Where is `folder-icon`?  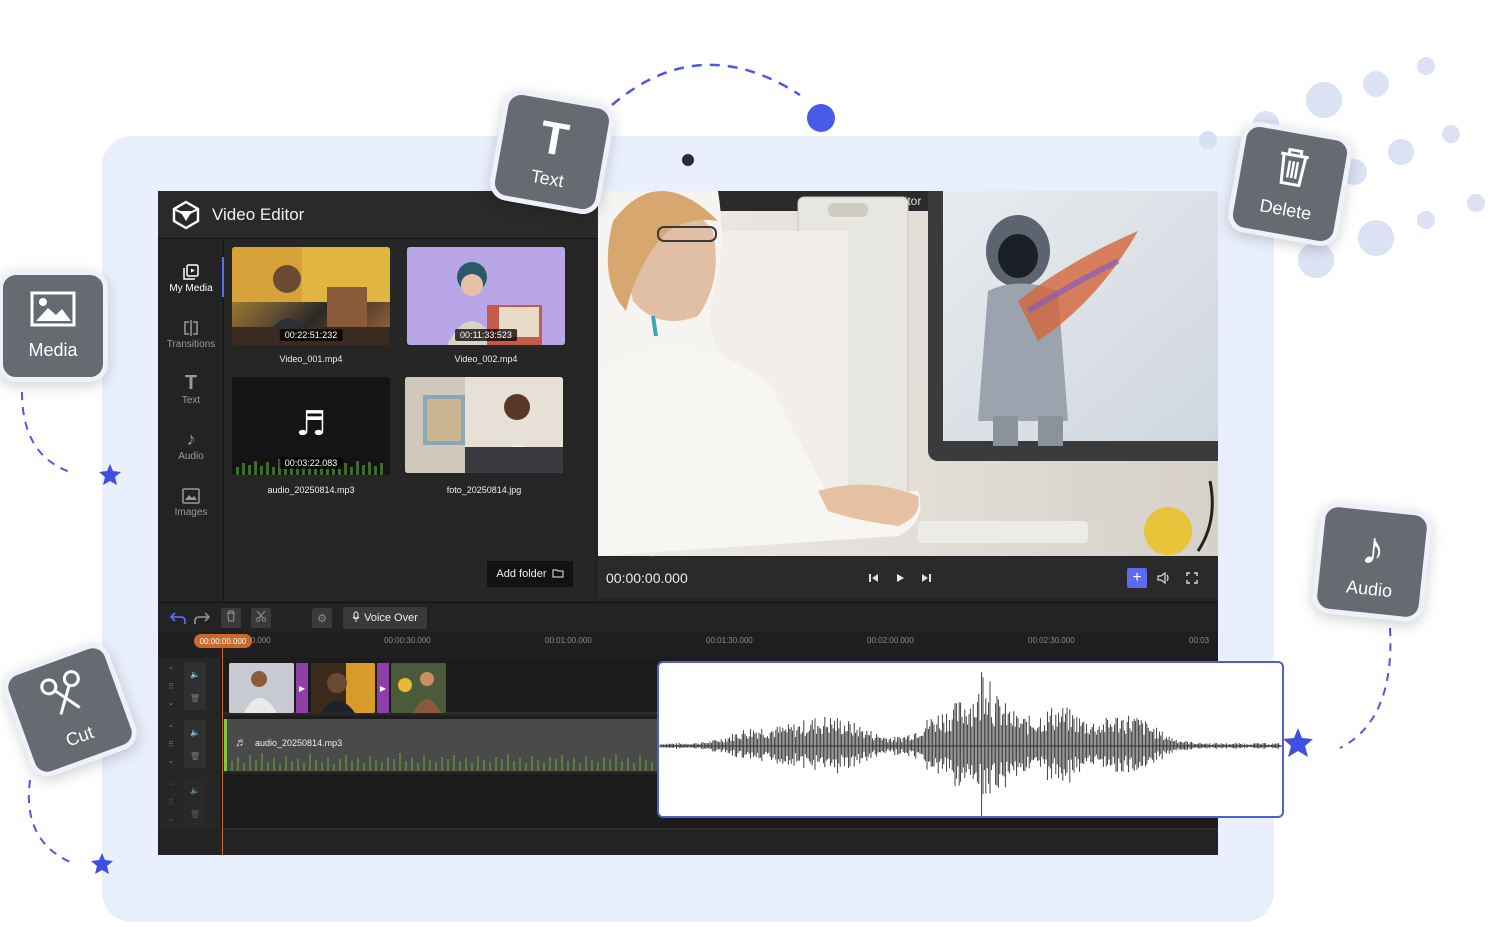
folder-icon is located at coordinates (558, 574).